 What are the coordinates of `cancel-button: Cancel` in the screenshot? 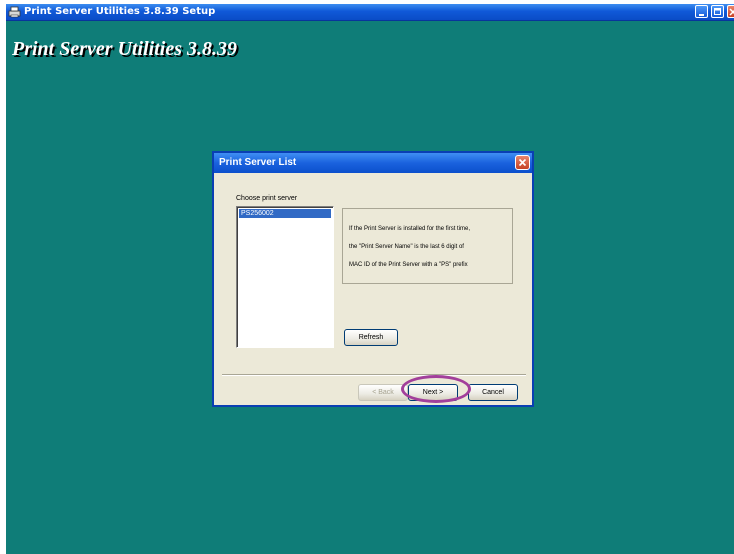 It's located at (493, 392).